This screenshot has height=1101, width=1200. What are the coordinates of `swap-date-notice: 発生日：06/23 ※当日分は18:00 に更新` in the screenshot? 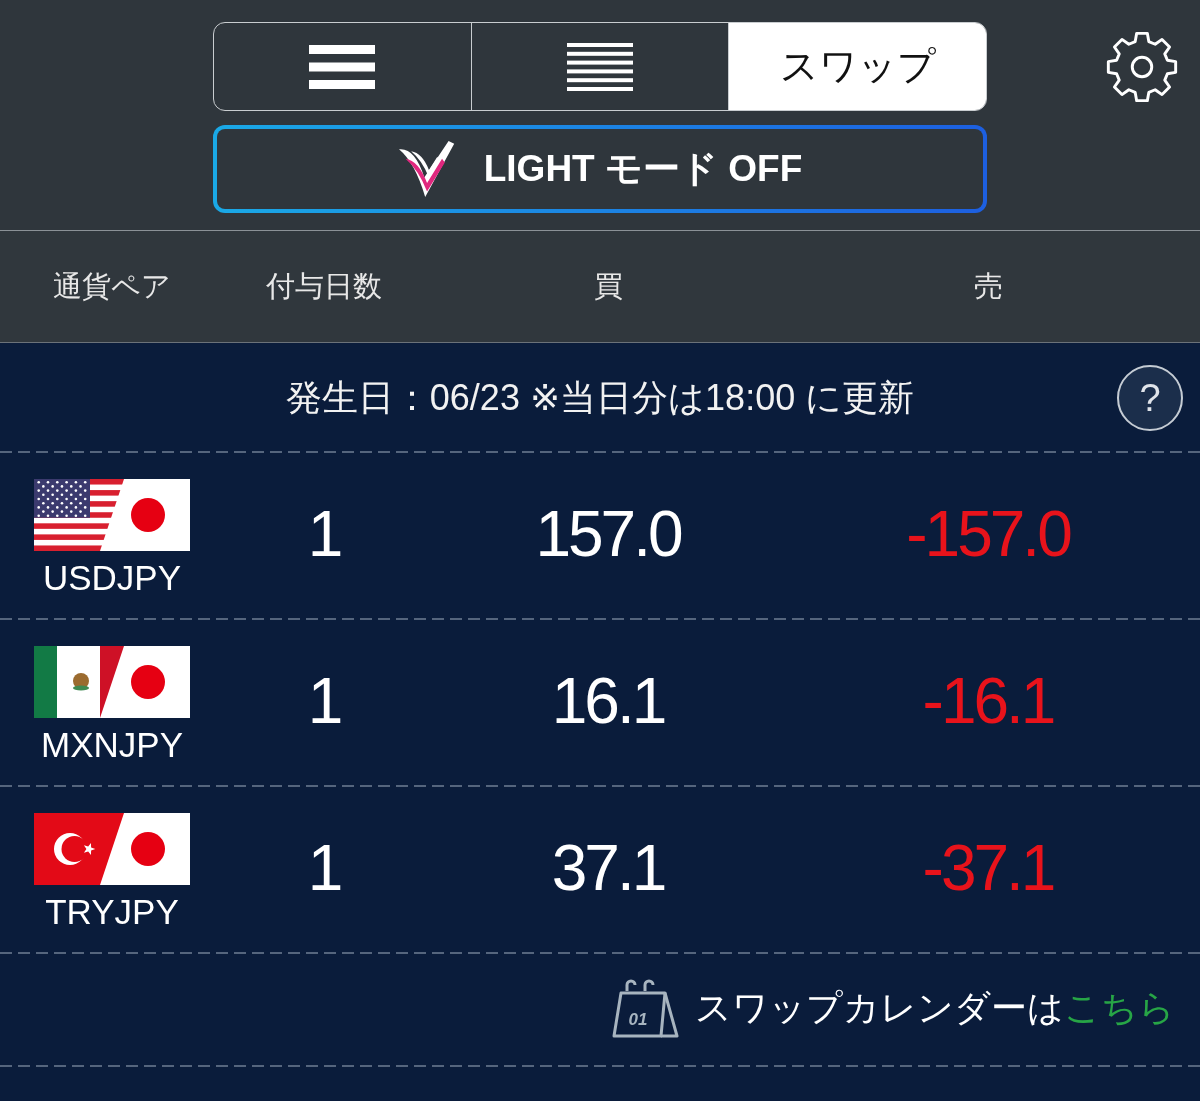 It's located at (600, 397).